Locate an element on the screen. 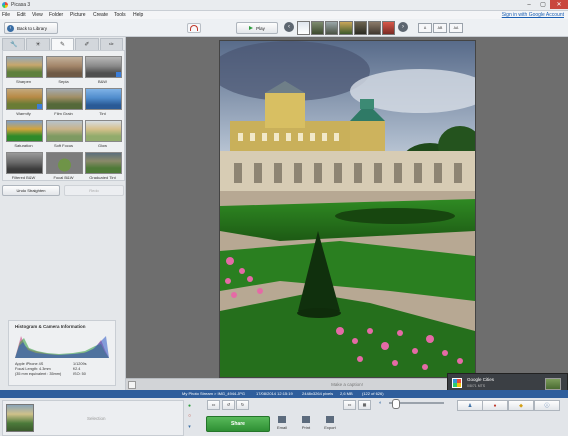  back-to-library-button: ‹ Back to Library is located at coordinates (31, 28).